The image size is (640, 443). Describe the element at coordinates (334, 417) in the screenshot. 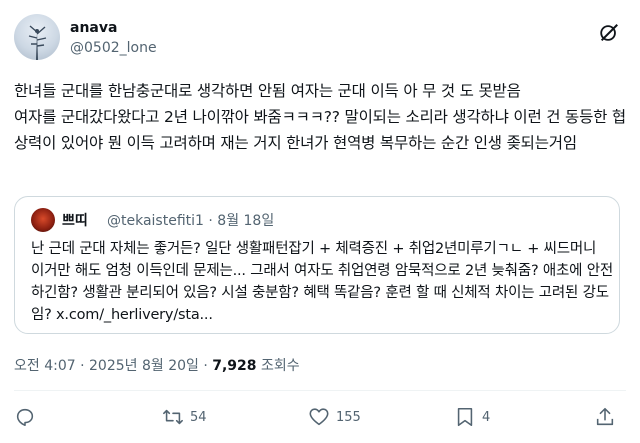

I see `like-button: 155` at that location.